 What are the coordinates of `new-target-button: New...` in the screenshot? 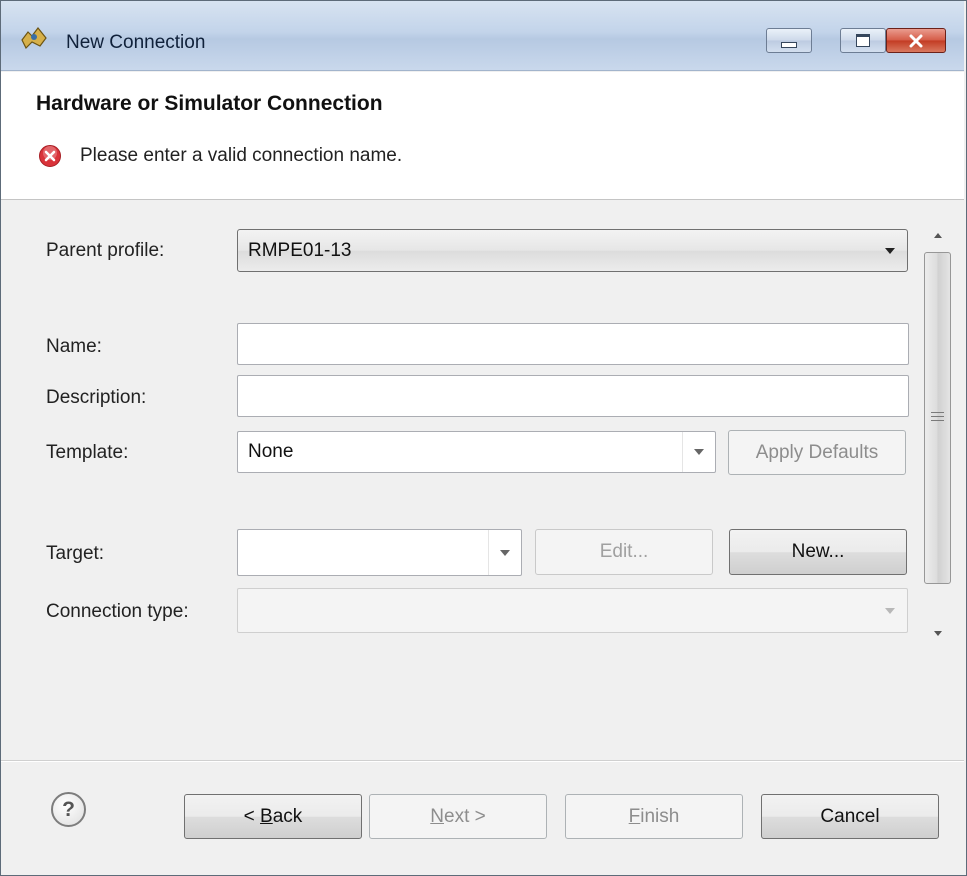 It's located at (818, 552).